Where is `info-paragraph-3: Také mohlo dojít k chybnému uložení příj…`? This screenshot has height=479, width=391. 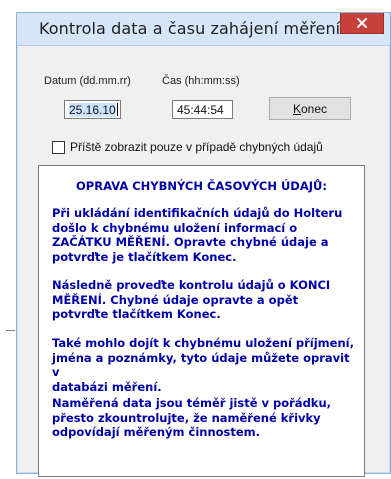
info-paragraph-3: Také mohlo dojít k chybnému uložení příj… is located at coordinates (203, 365).